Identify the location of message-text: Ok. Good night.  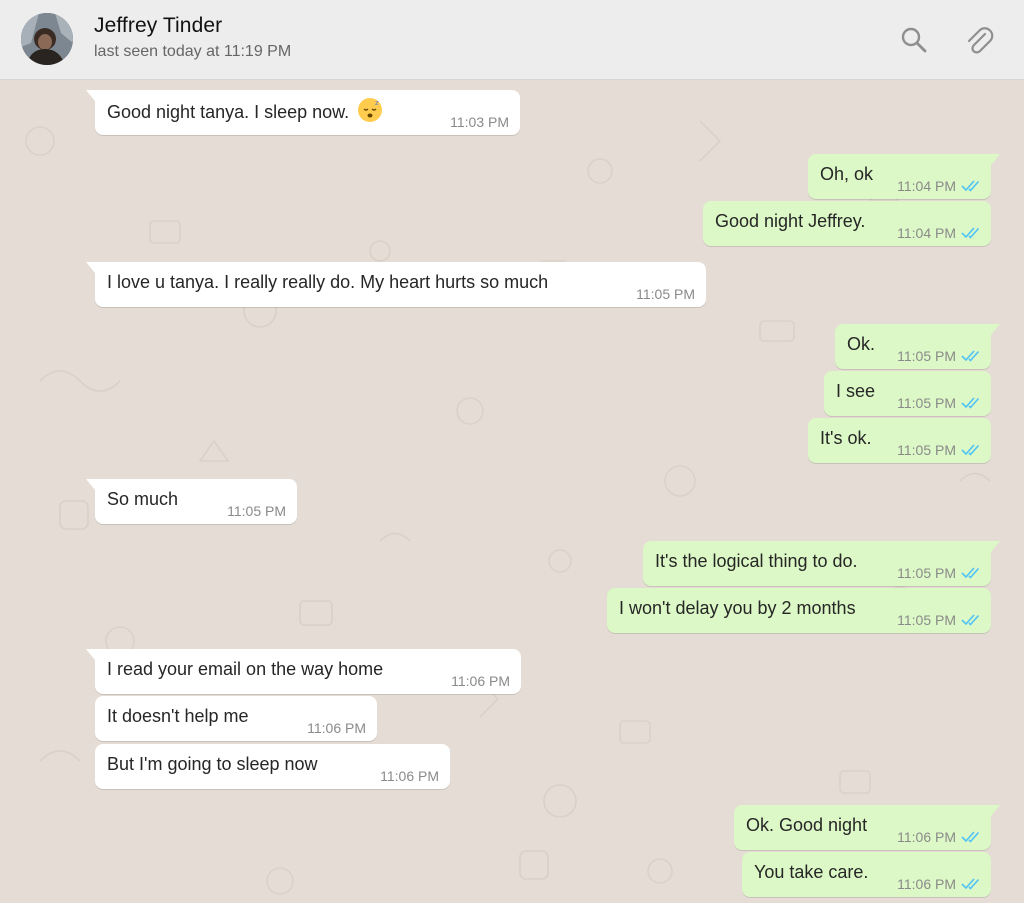
(807, 825).